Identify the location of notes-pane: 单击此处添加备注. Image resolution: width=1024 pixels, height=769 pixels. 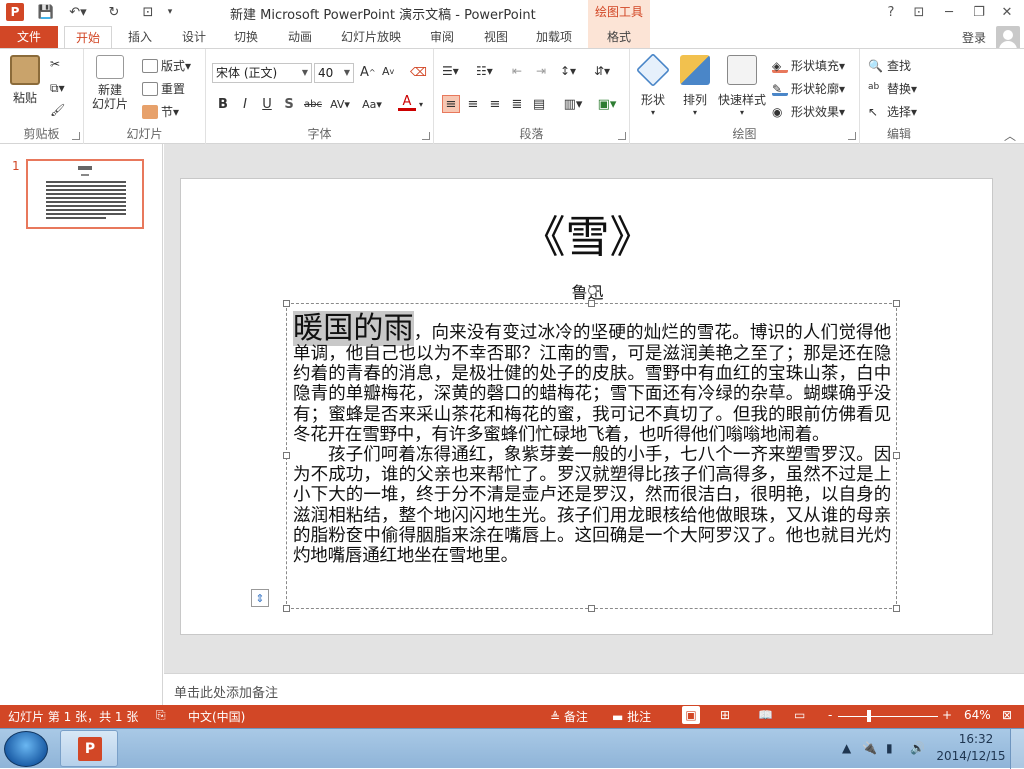
(594, 689).